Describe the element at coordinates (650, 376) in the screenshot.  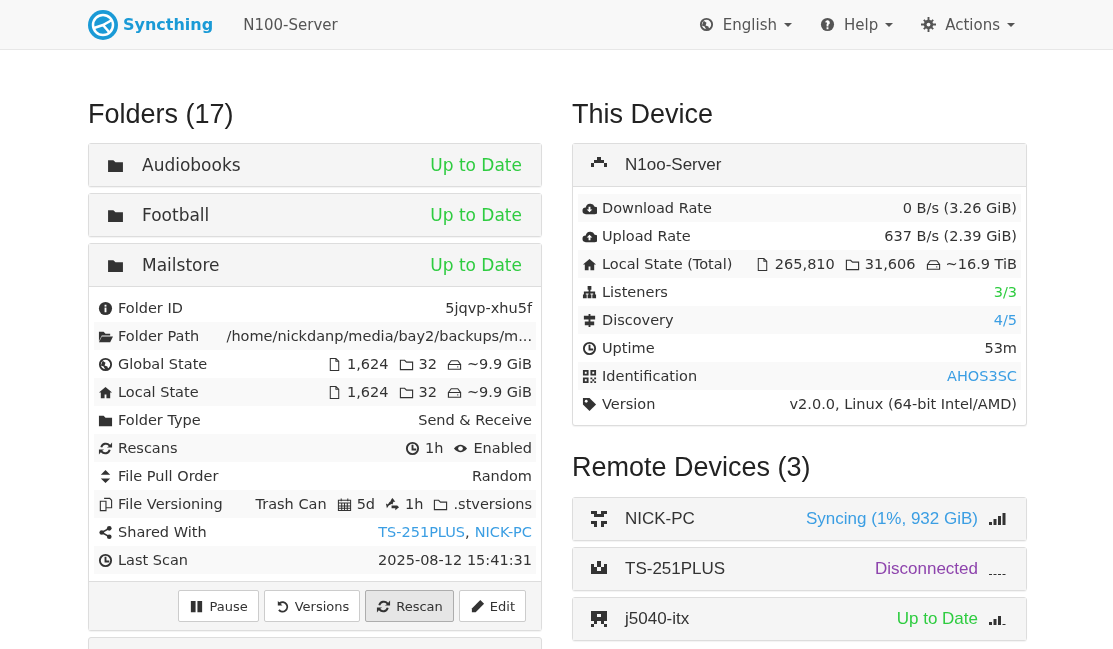
I see `row-label: Identification` at that location.